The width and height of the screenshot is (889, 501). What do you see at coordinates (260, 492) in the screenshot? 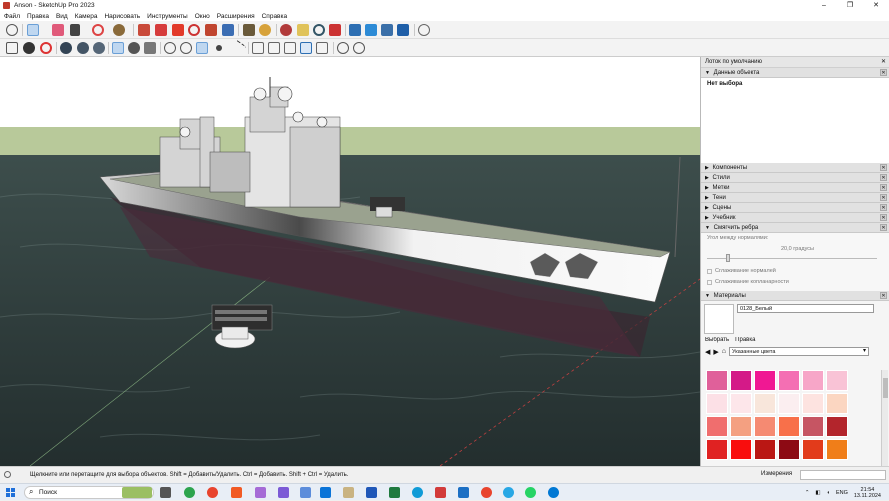
I see `media-app-icon` at bounding box center [260, 492].